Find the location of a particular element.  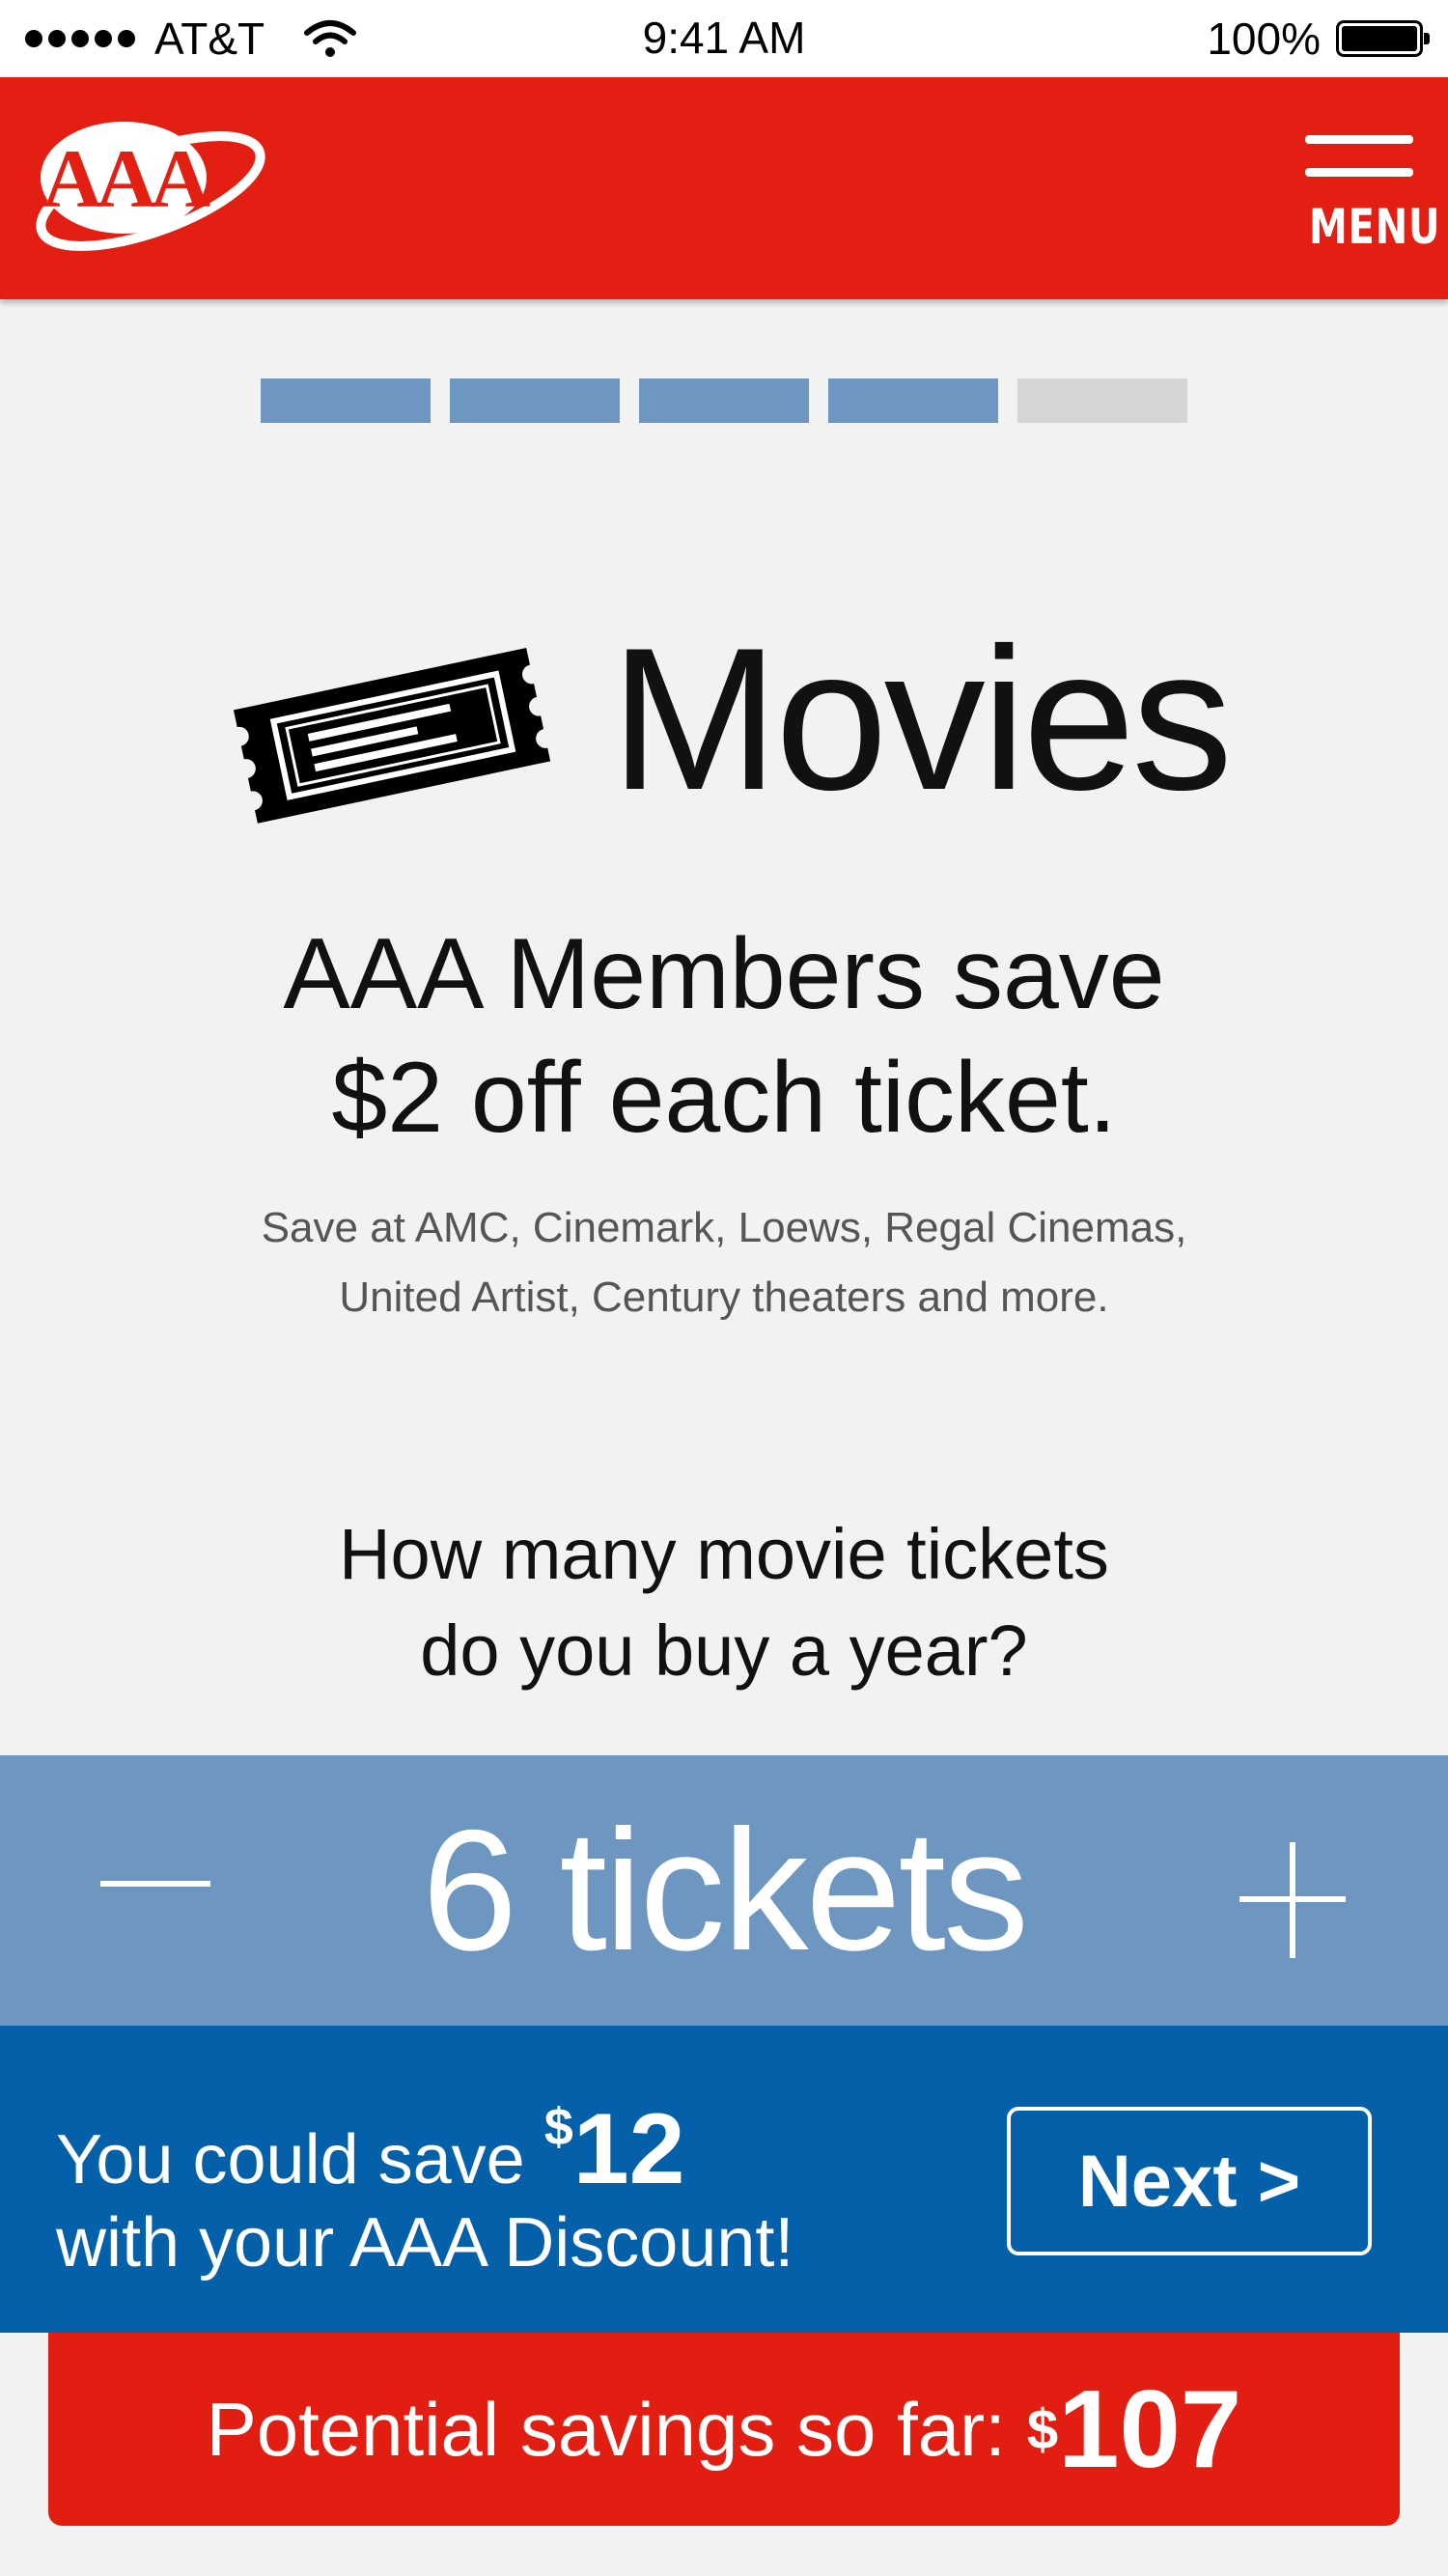

savings-line2: with your AAA Discount! is located at coordinates (425, 2243).